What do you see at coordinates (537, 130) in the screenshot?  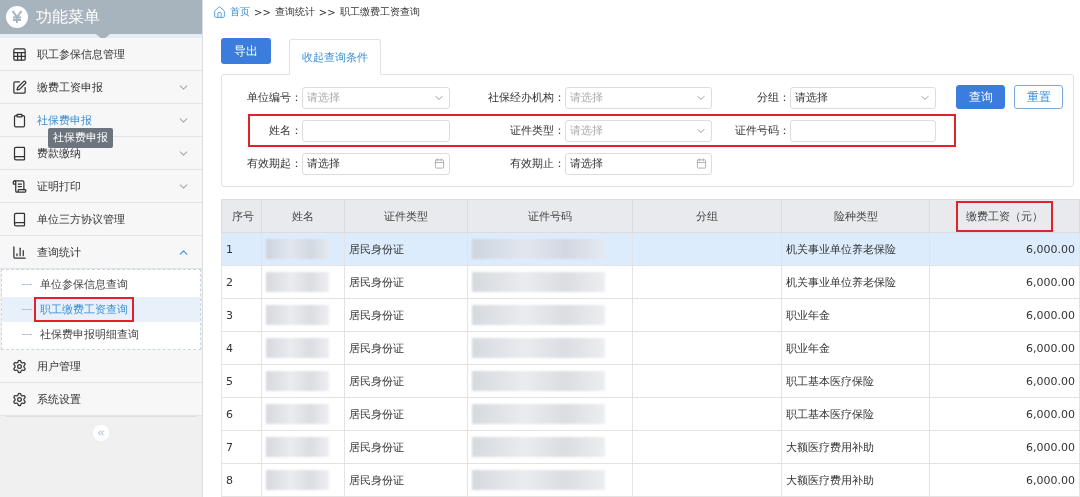 I see `filter-label: 证件类型：` at bounding box center [537, 130].